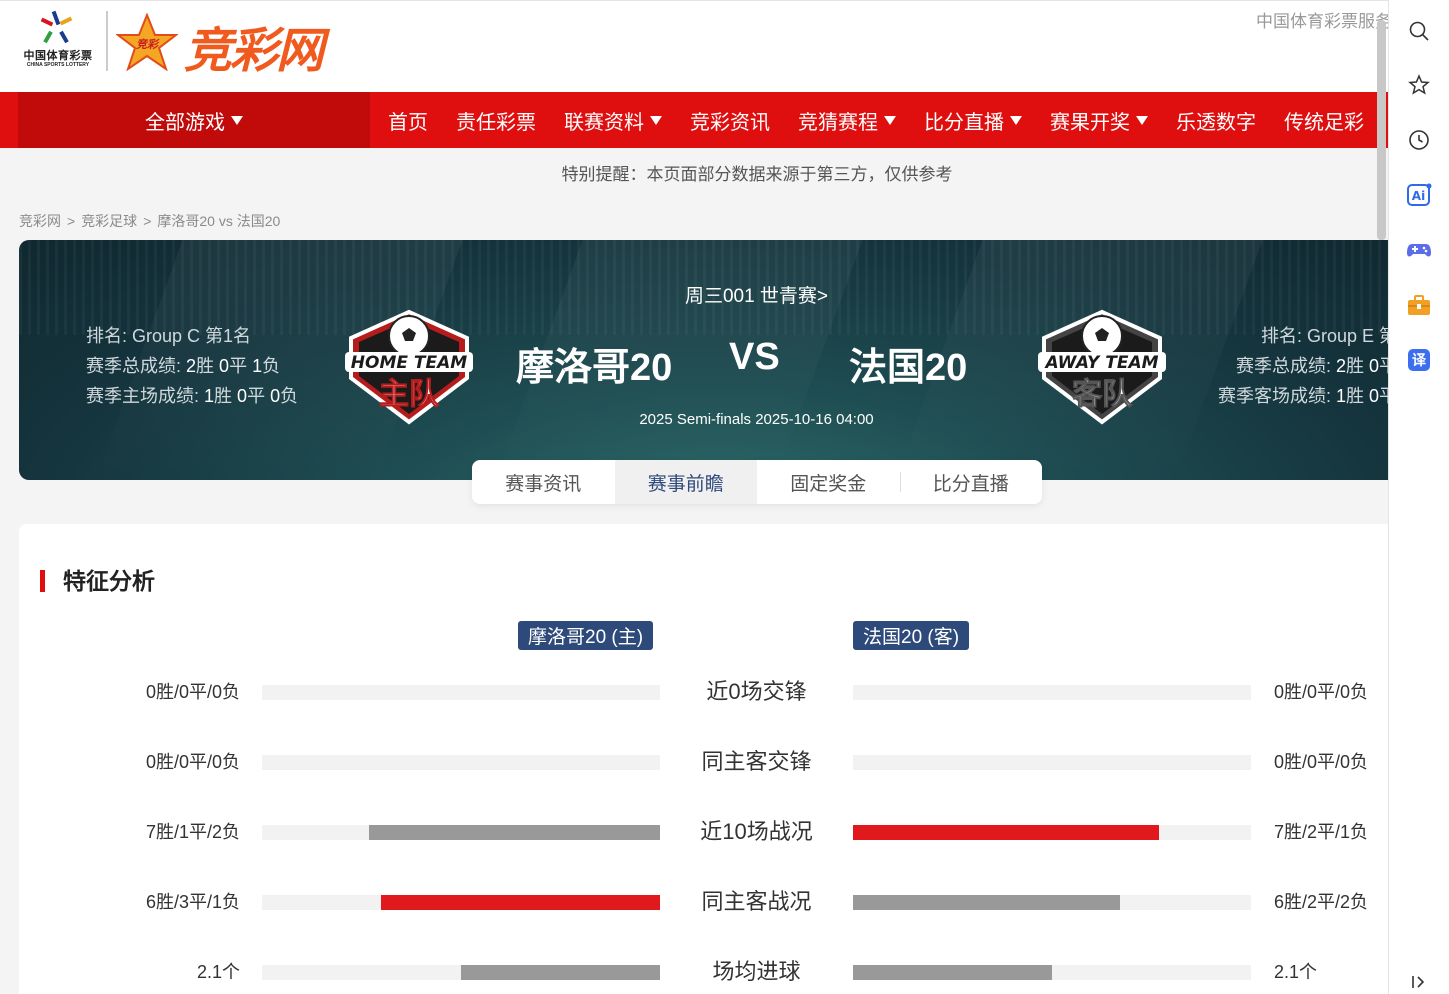 The image size is (1449, 994). What do you see at coordinates (1102, 394) in the screenshot?
I see `away-badge-bottom-text: 客队` at bounding box center [1102, 394].